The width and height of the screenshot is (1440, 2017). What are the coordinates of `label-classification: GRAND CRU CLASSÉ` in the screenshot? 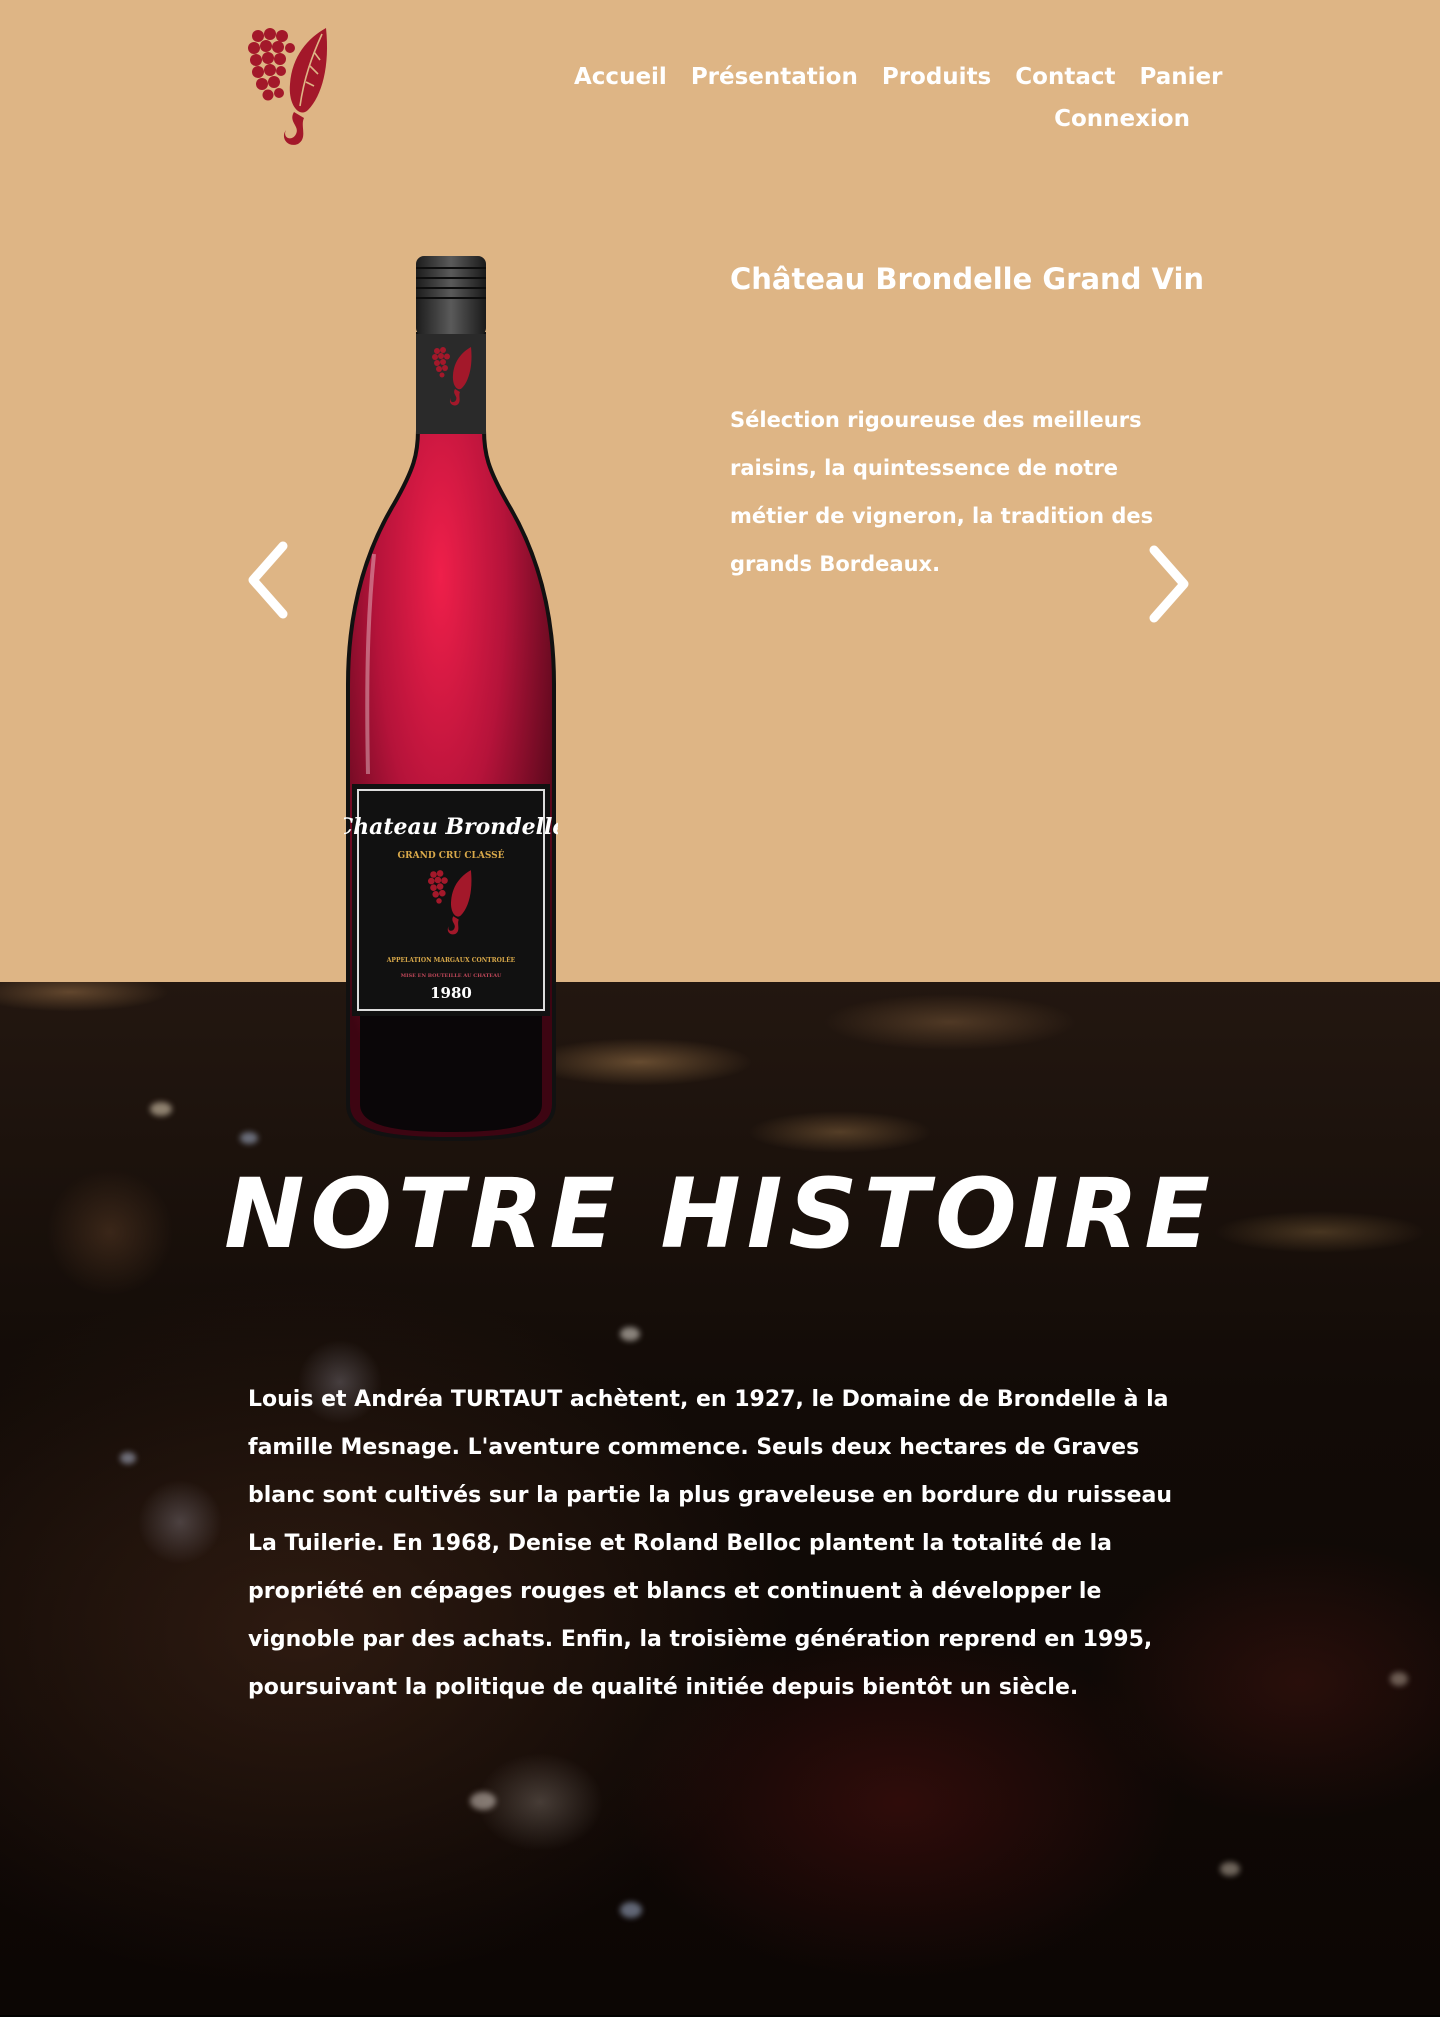 It's located at (450, 855).